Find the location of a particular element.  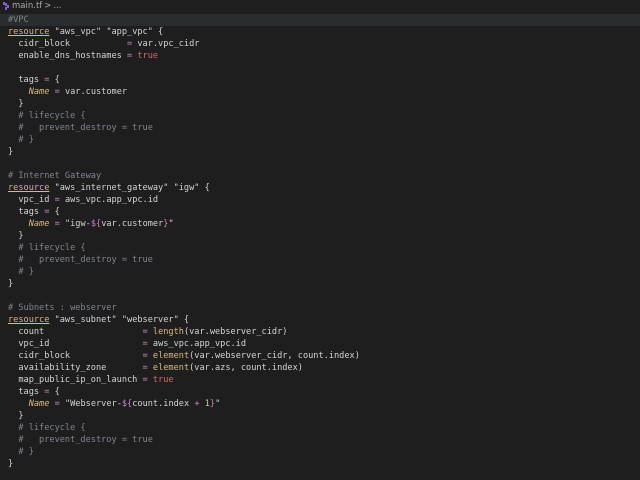

code-token-plain: (var.webserver_cidr, count.index) is located at coordinates (274, 356).